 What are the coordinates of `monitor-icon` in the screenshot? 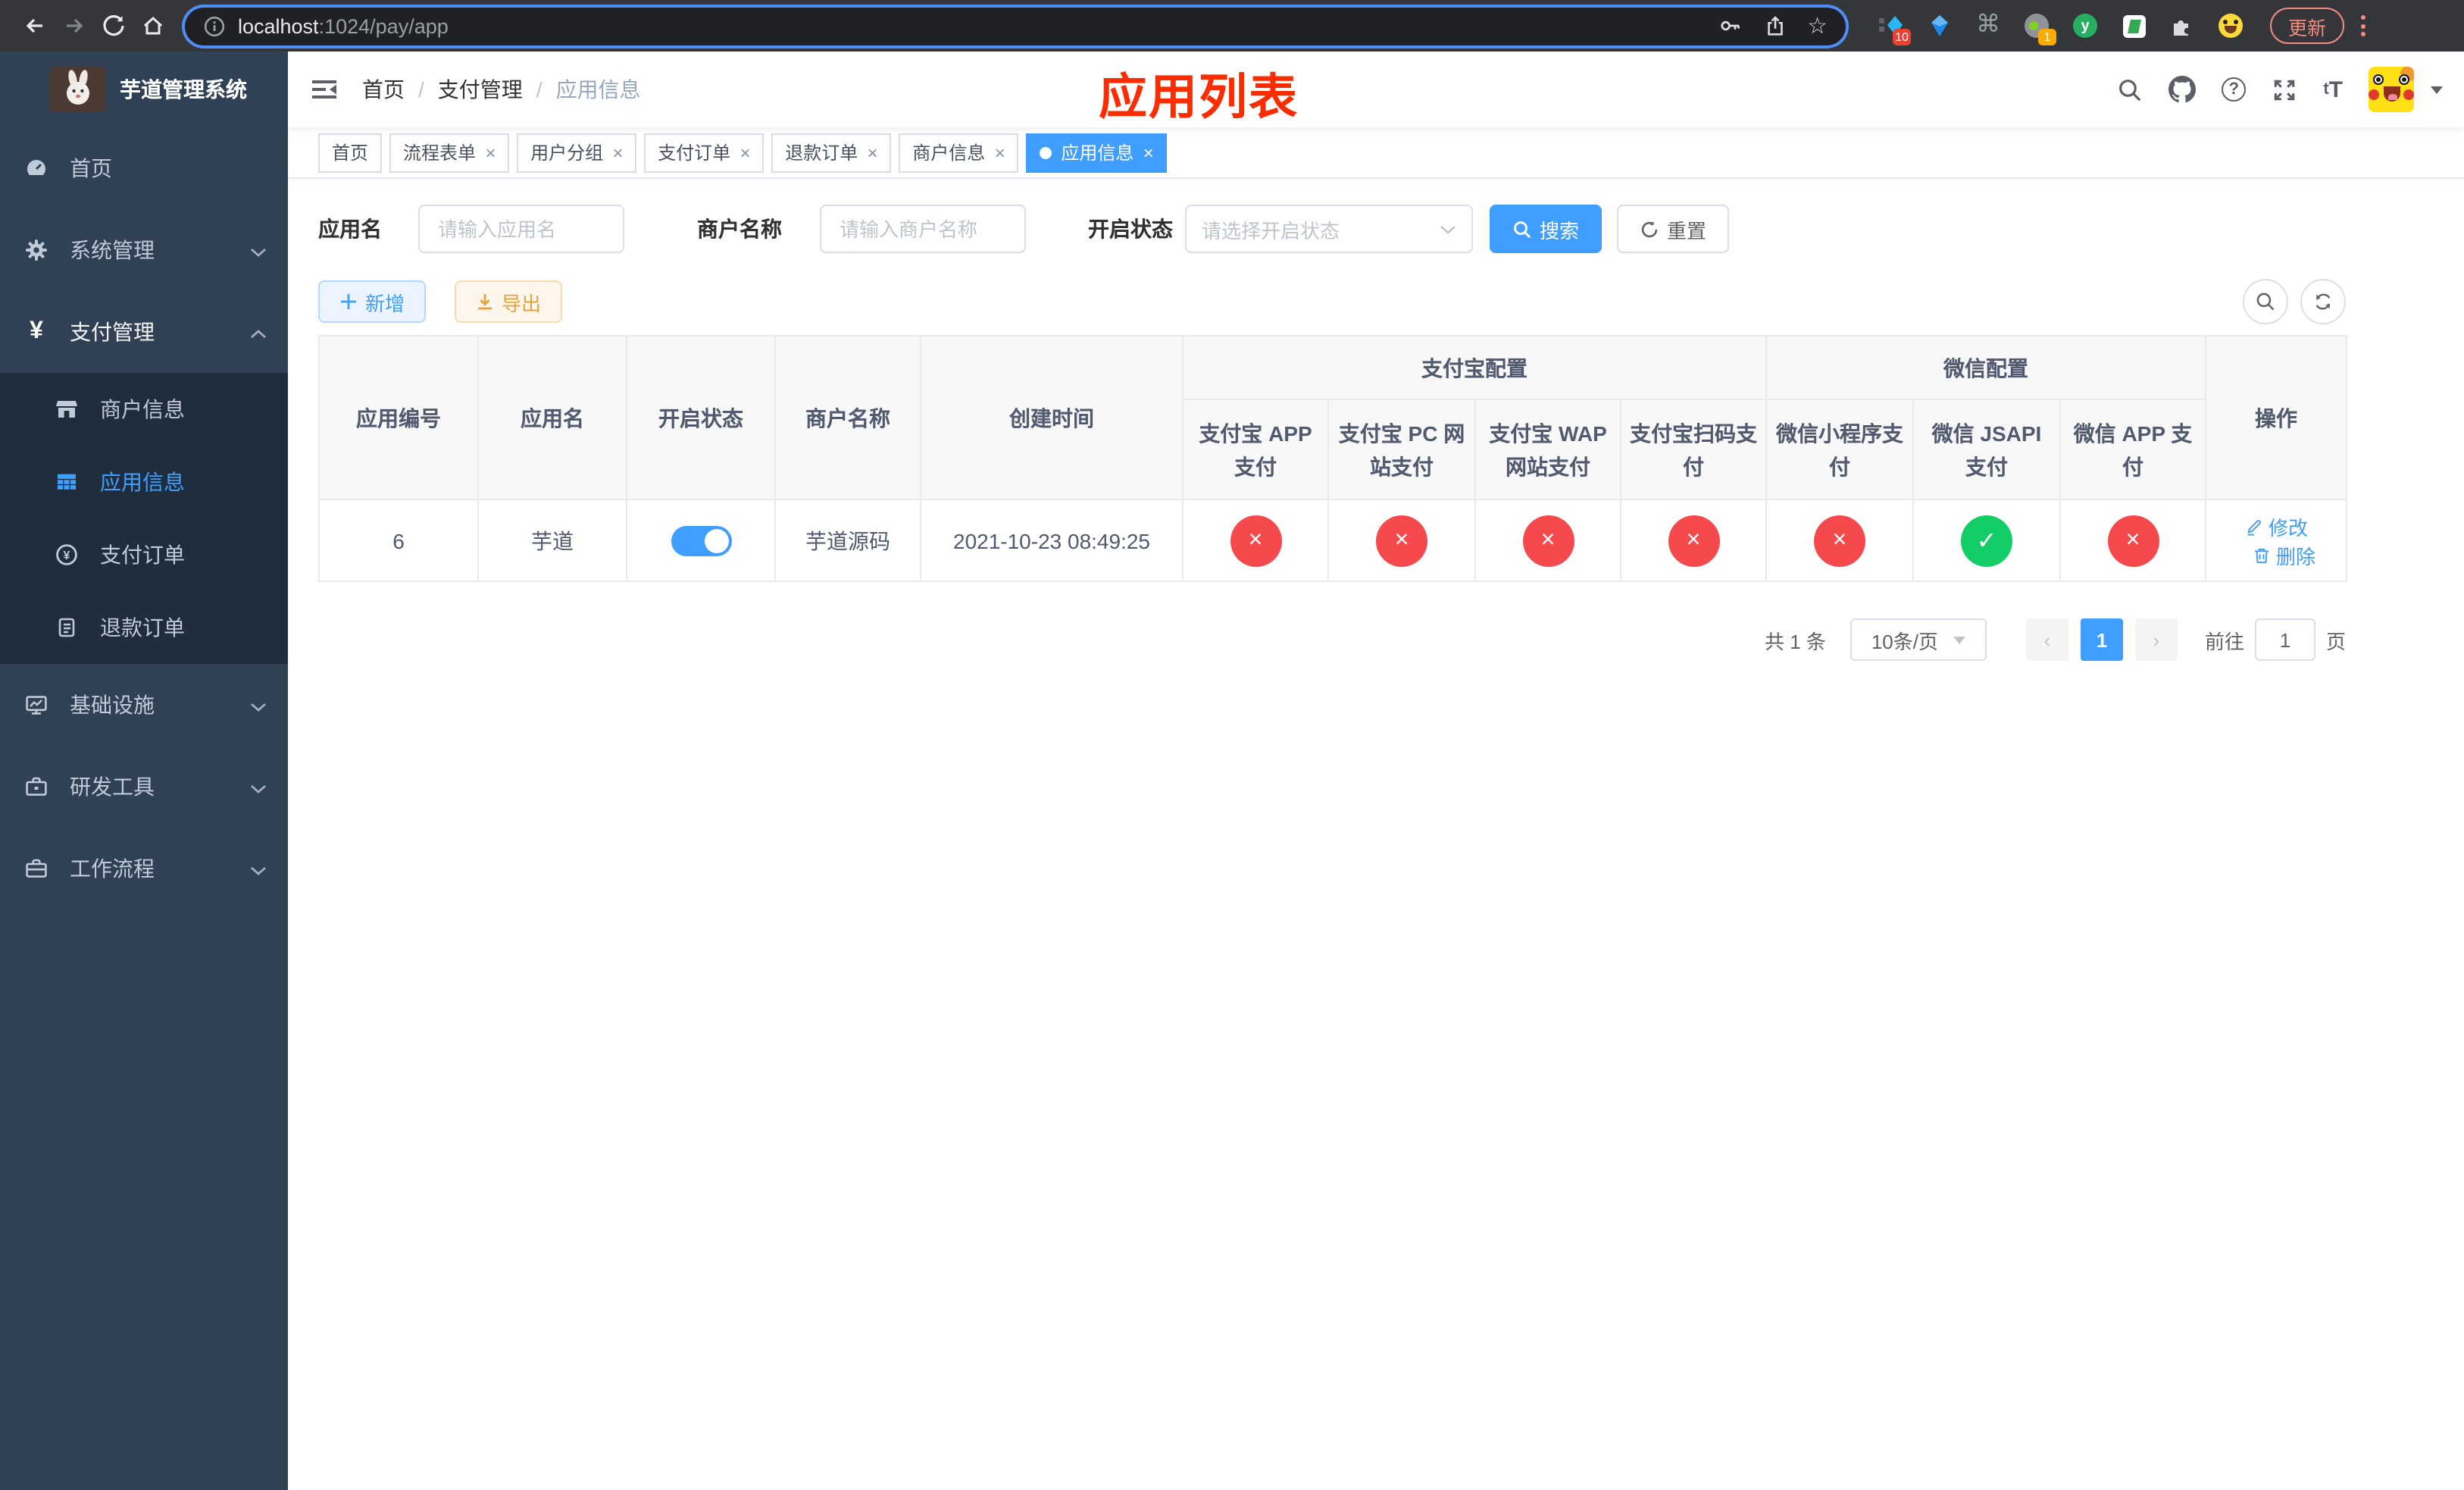 It's located at (36, 705).